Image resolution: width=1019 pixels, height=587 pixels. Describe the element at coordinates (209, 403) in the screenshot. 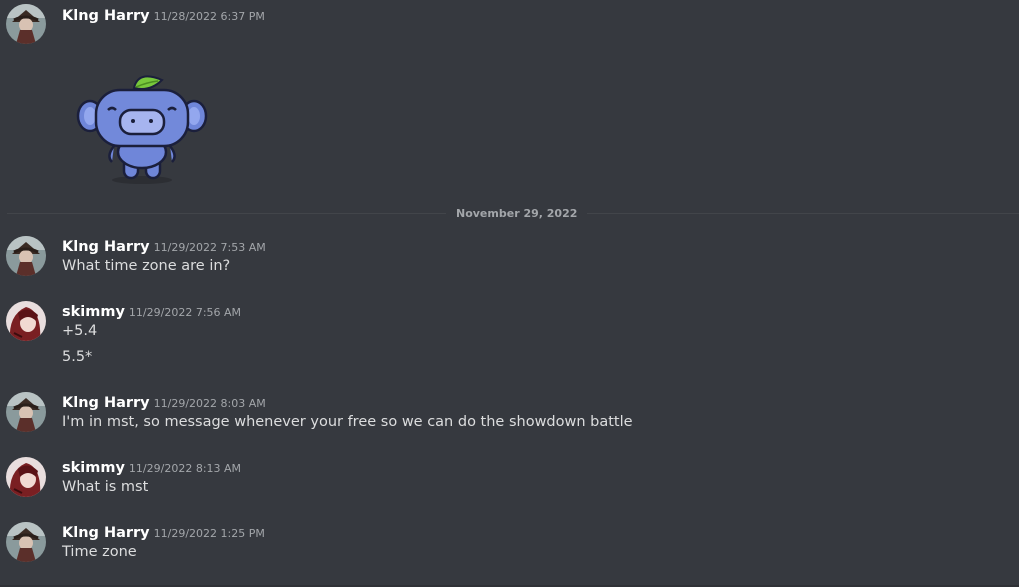

I see `timestamp: 11/29/2022 8:03 AM` at that location.